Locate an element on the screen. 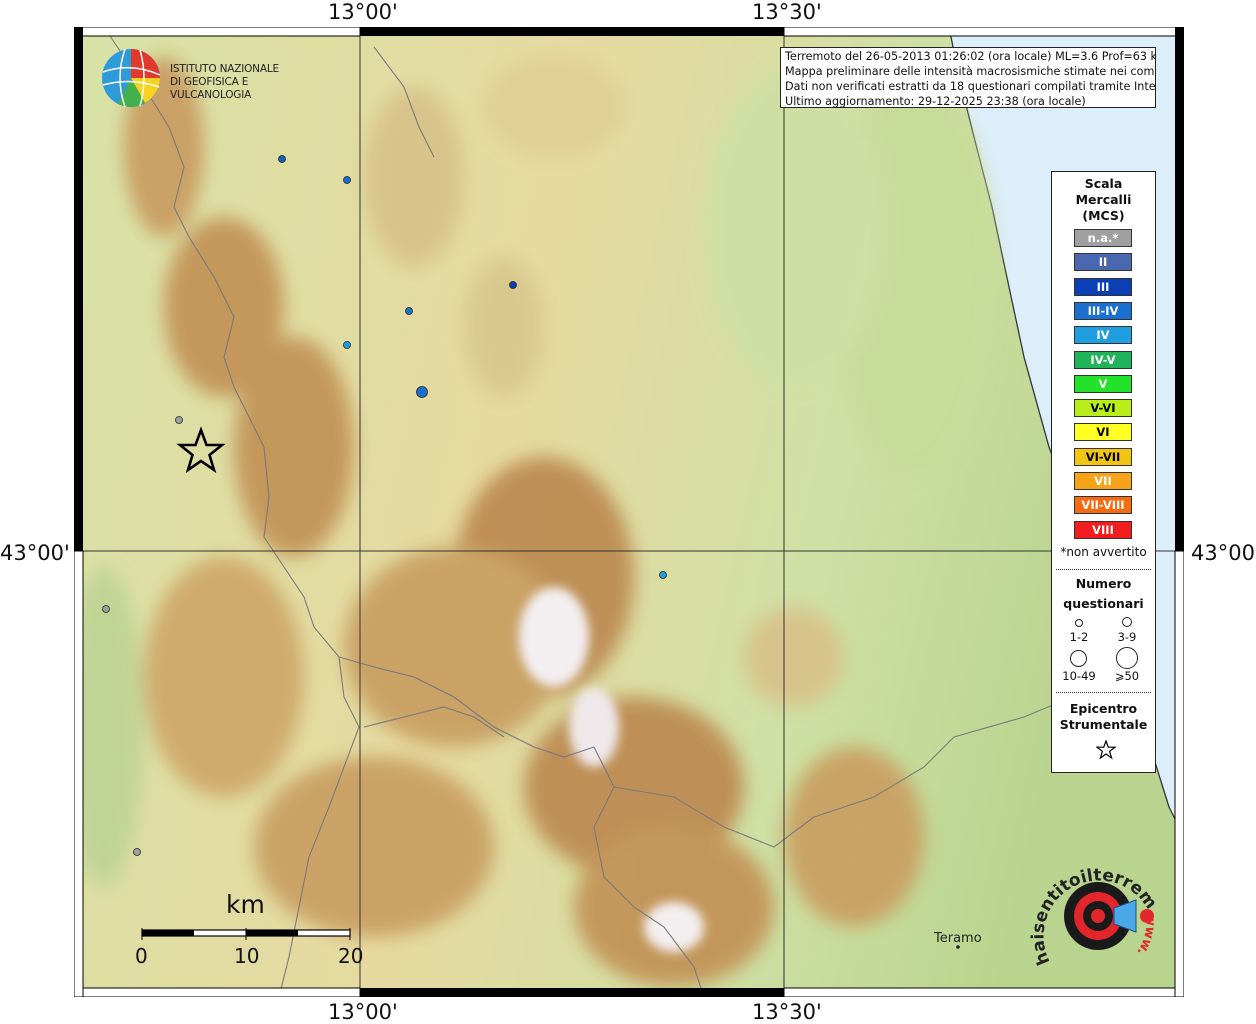 This screenshot has width=1256, height=1024. mcs-scale-item: VII is located at coordinates (1103, 481).